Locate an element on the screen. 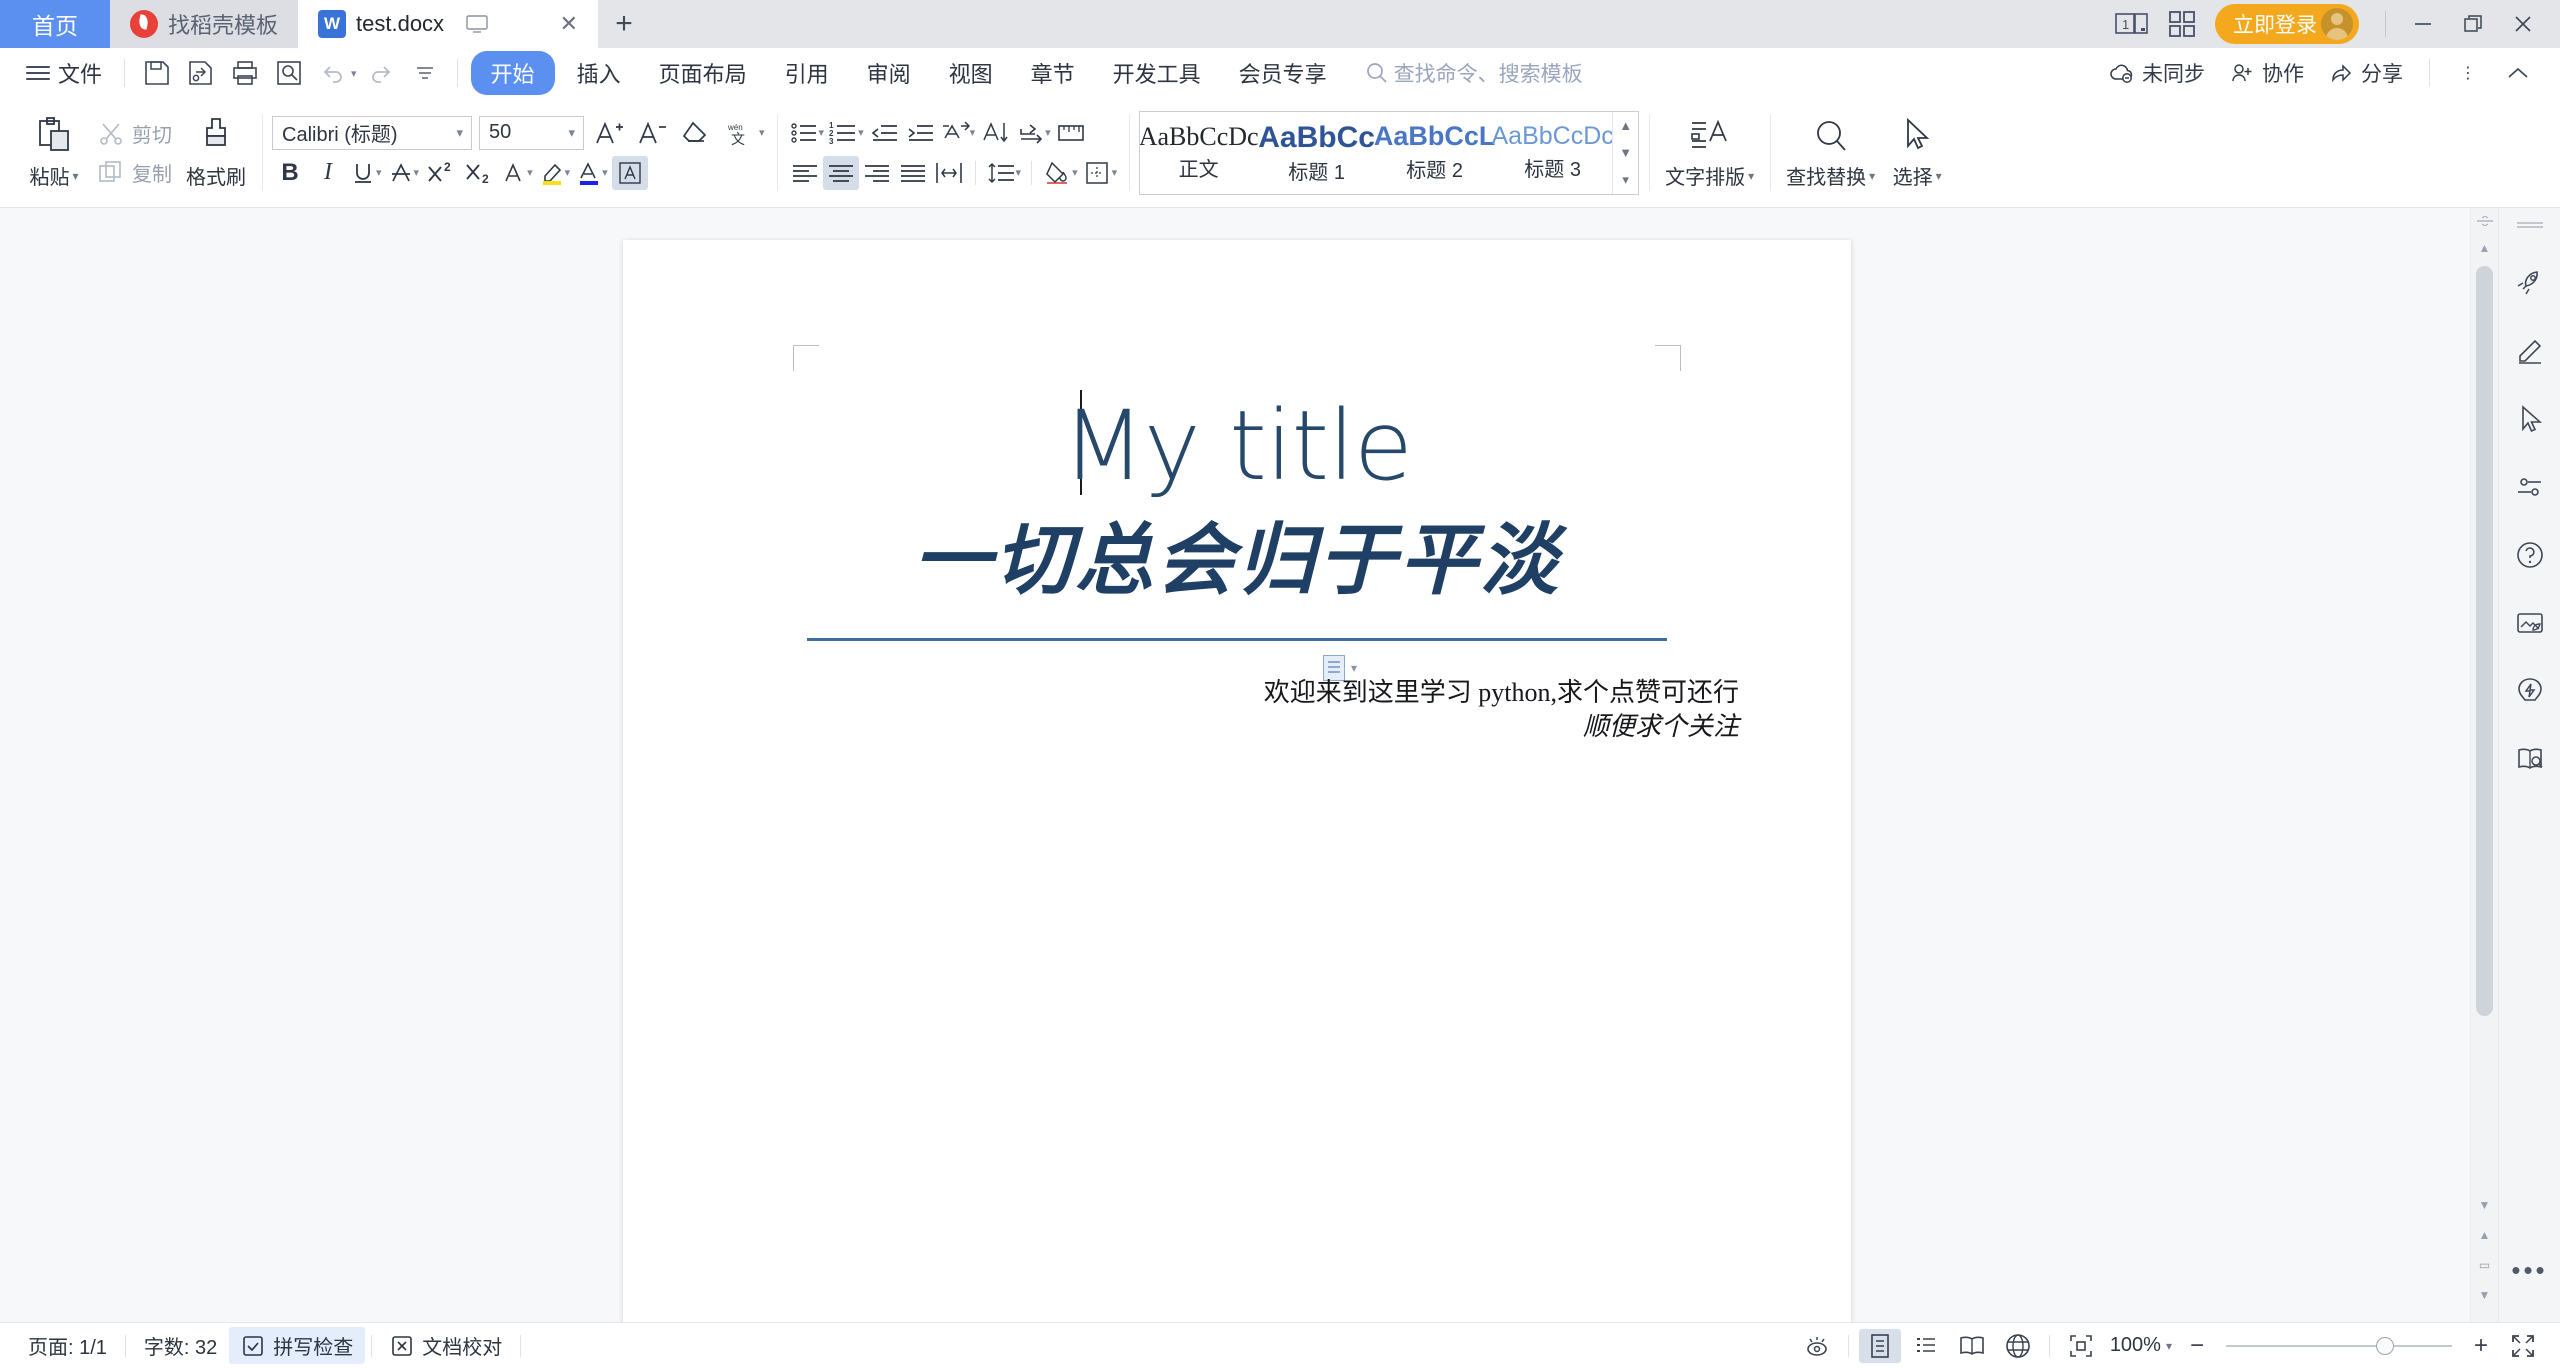  document-body-line-1: 欢迎来到这里学习 python,求个点赞可还行 is located at coordinates (1501, 690).